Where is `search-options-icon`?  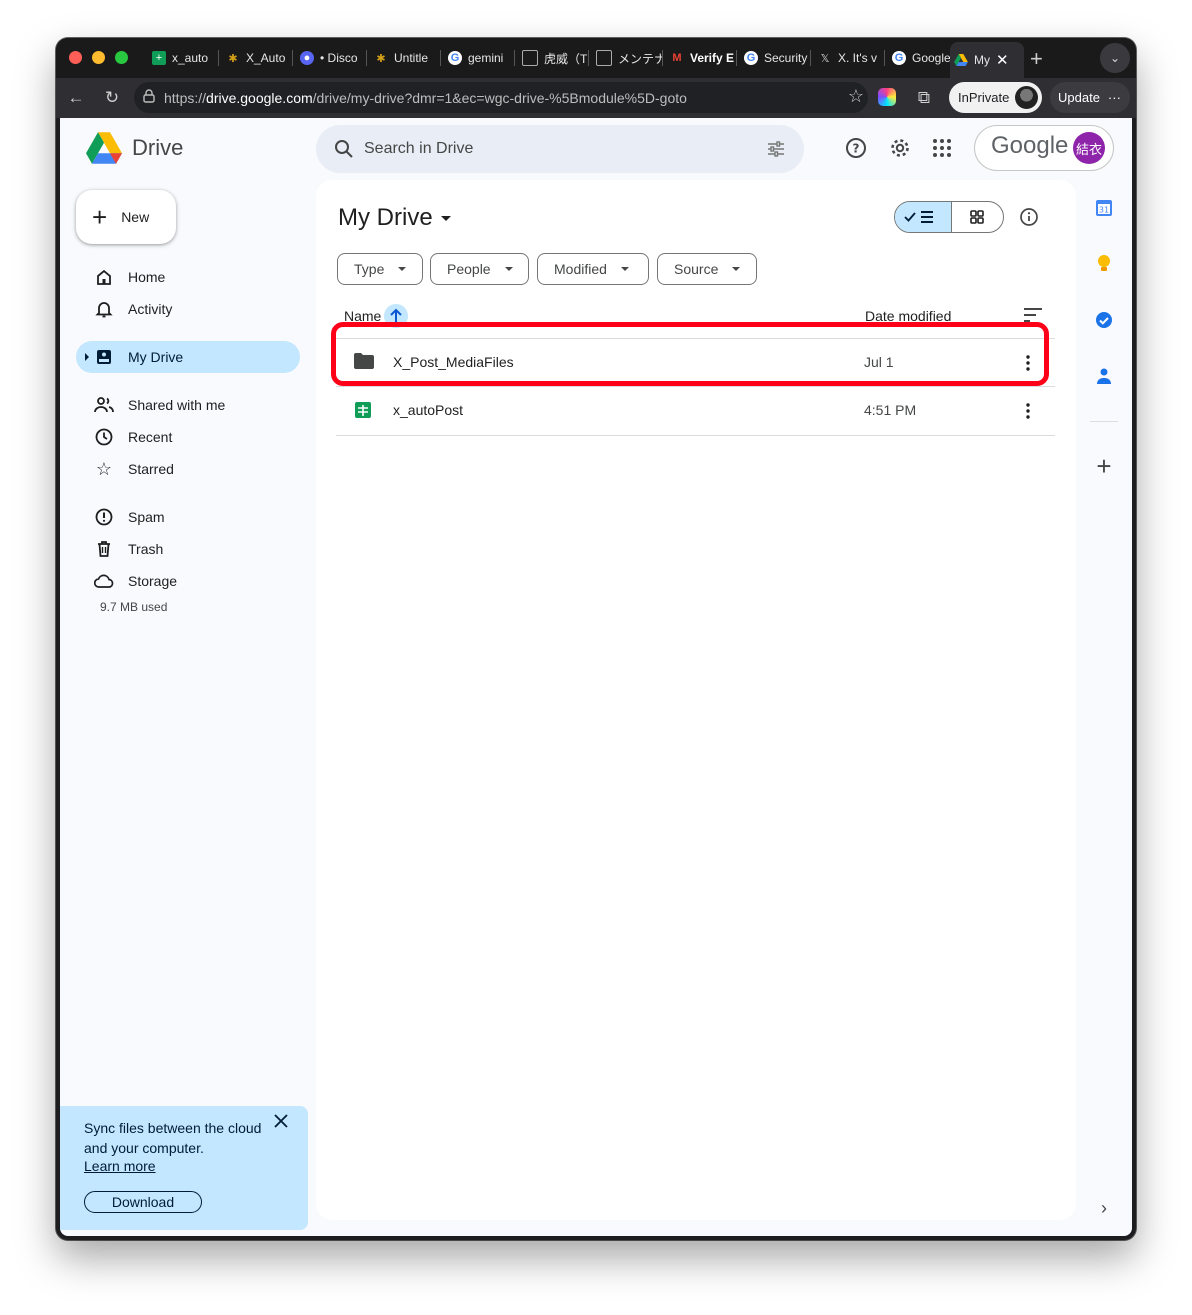 search-options-icon is located at coordinates (776, 151).